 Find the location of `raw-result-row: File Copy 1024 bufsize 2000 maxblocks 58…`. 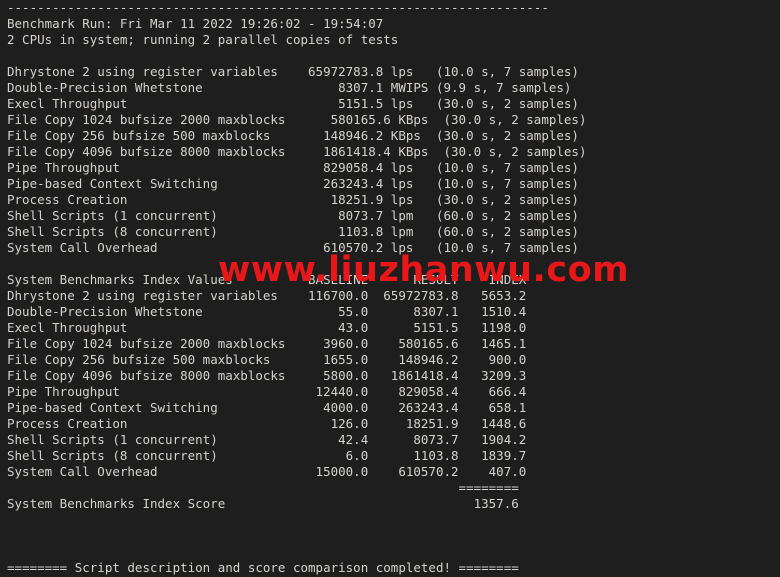

raw-result-row: File Copy 1024 bufsize 2000 maxblocks 58… is located at coordinates (297, 119).